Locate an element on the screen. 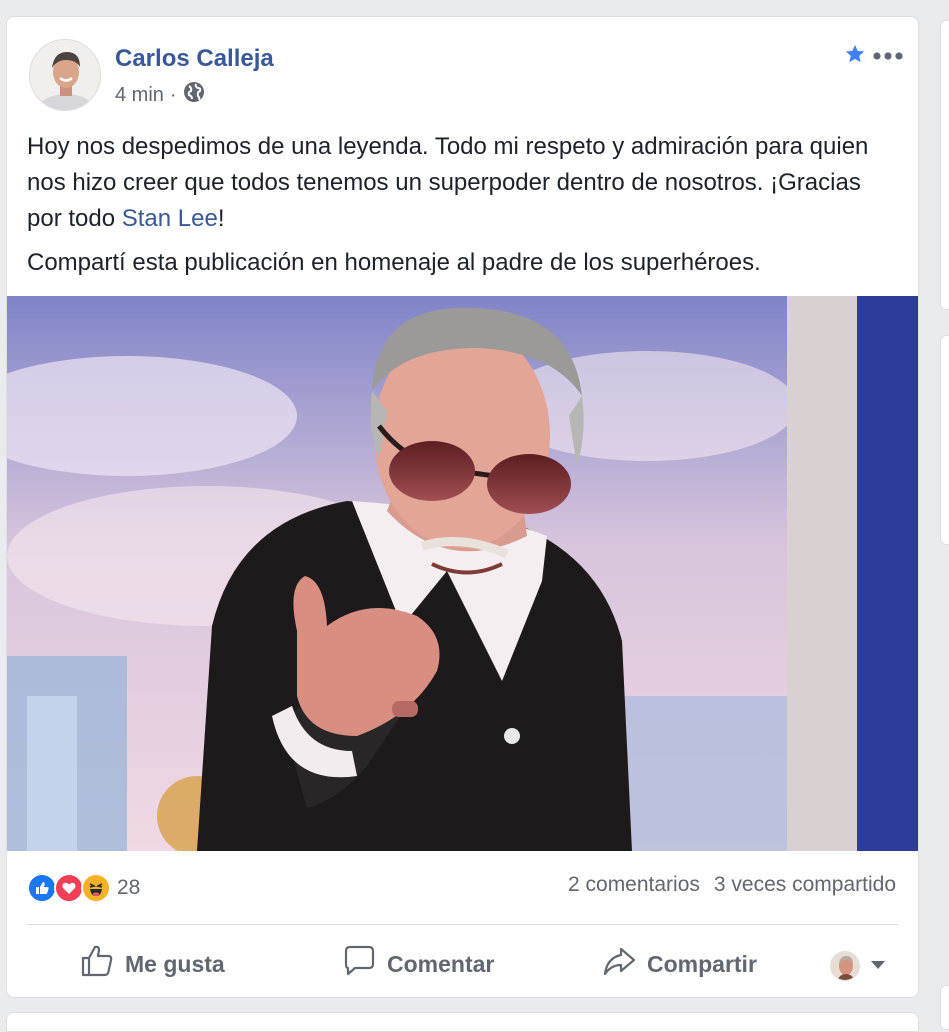  love-icon is located at coordinates (69, 888).